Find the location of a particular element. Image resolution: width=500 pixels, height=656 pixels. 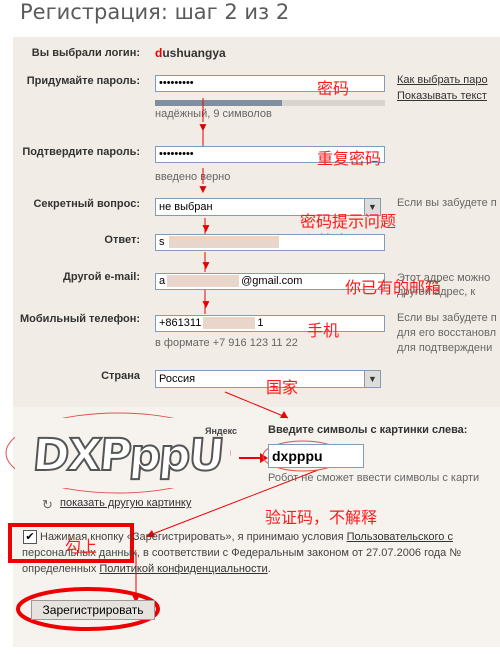

captcha-robot-text: Робот не сможет ввести символы с карти is located at coordinates (374, 478).